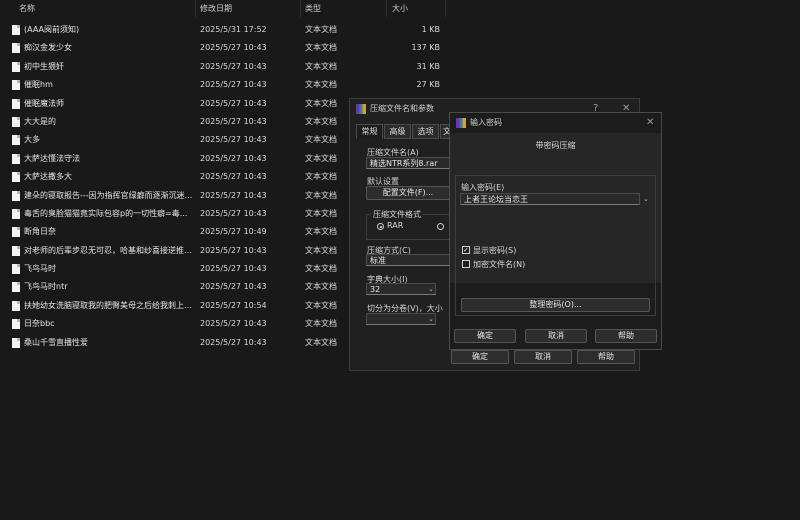  Describe the element at coordinates (48, 177) in the screenshot. I see `file-name: 大萨达撒多大` at that location.